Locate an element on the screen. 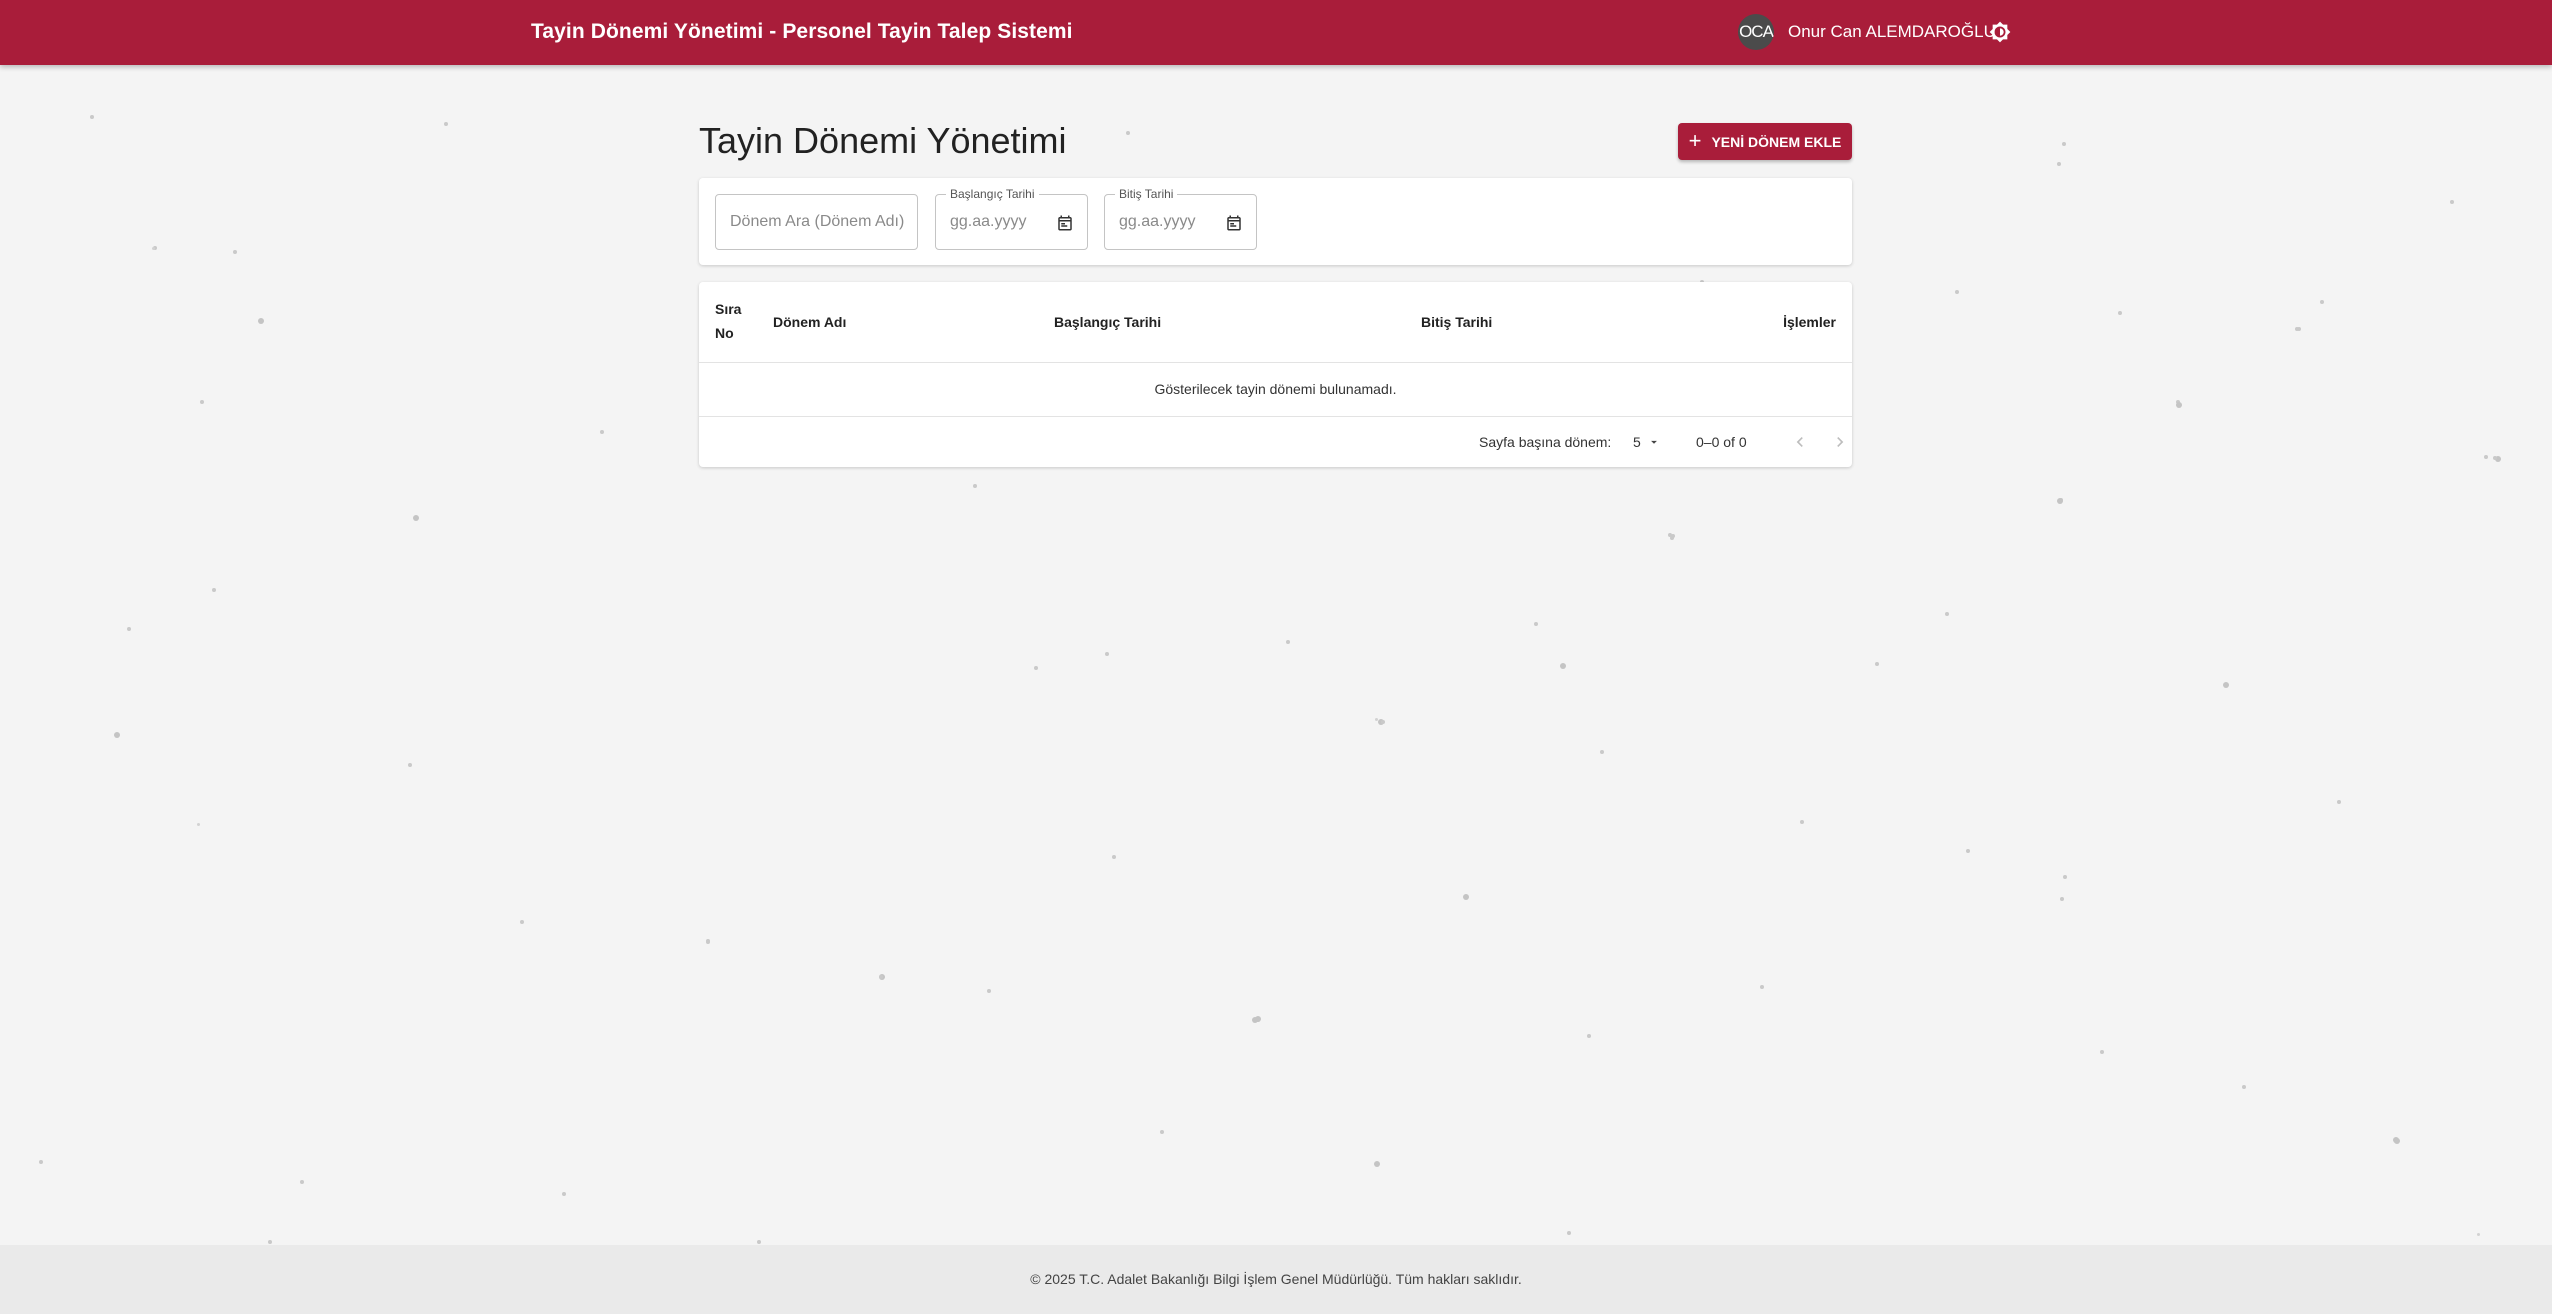 This screenshot has height=1314, width=2552. column-header-no-line1: Sıra is located at coordinates (728, 309).